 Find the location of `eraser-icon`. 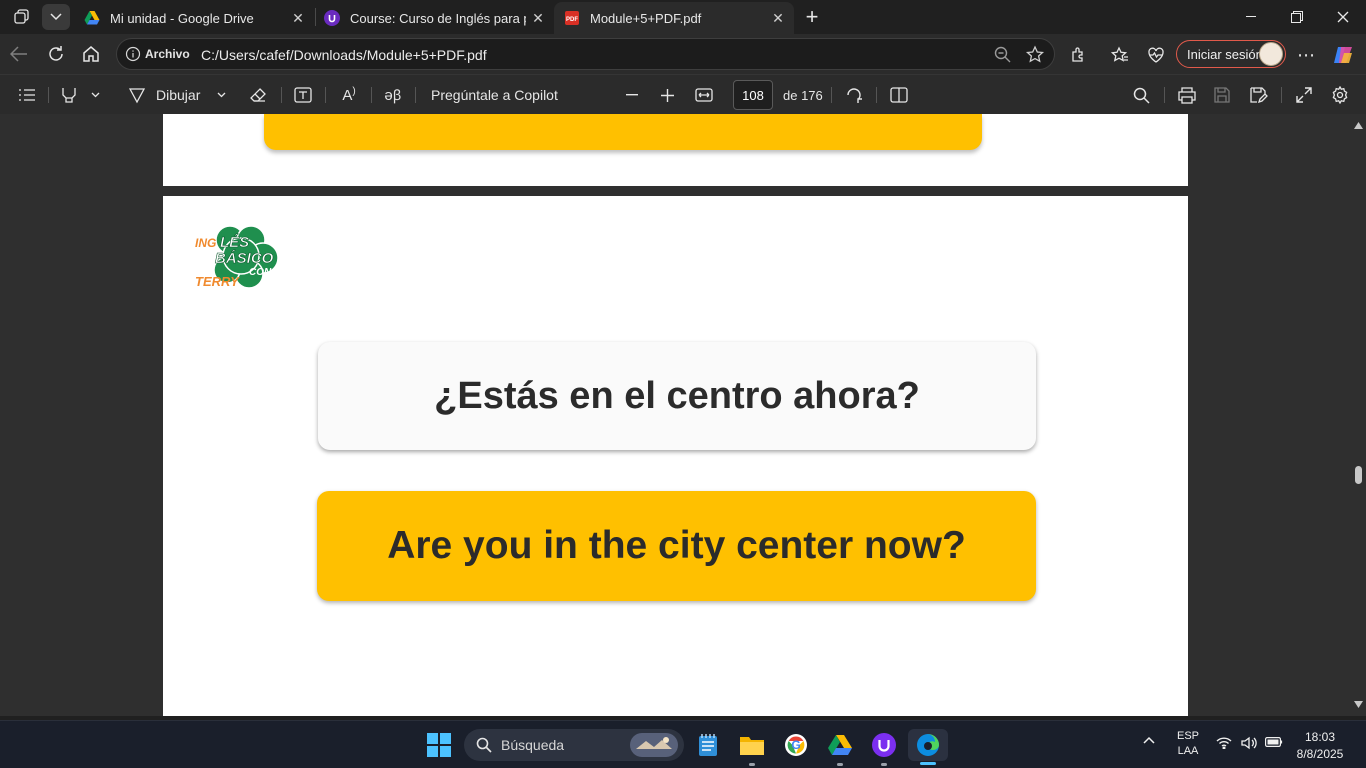

eraser-icon is located at coordinates (258, 95).